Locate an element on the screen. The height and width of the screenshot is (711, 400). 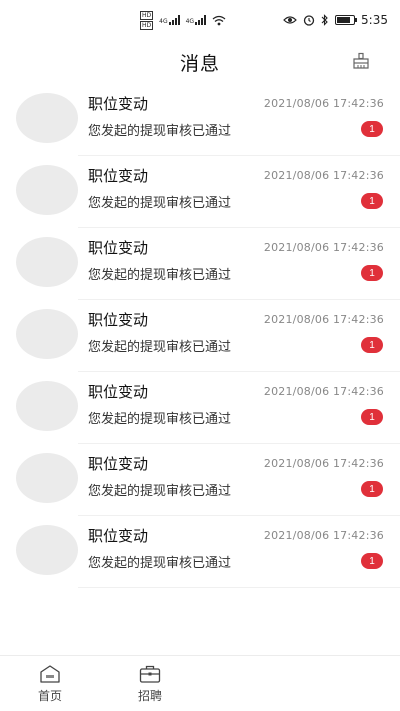
eye-icon is located at coordinates (290, 20).